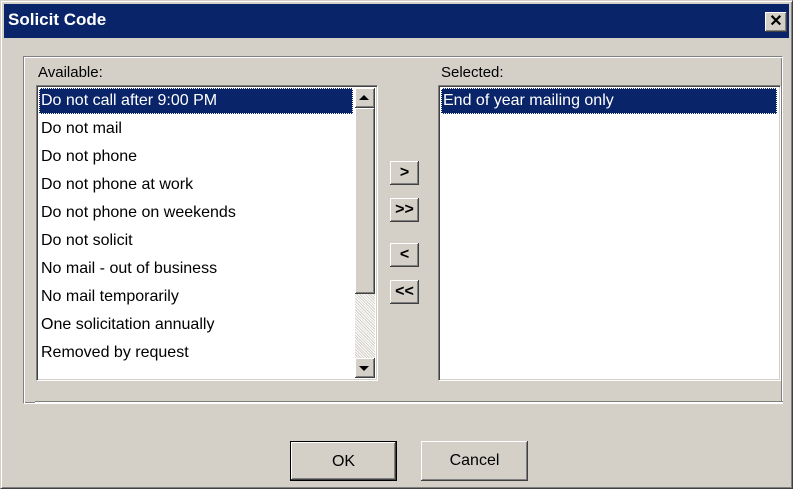 This screenshot has width=799, height=495. I want to click on ok-button: OK, so click(343, 461).